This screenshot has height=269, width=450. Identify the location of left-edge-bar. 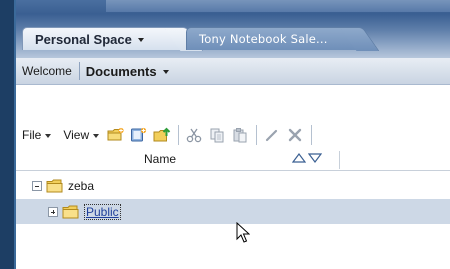
(8, 134).